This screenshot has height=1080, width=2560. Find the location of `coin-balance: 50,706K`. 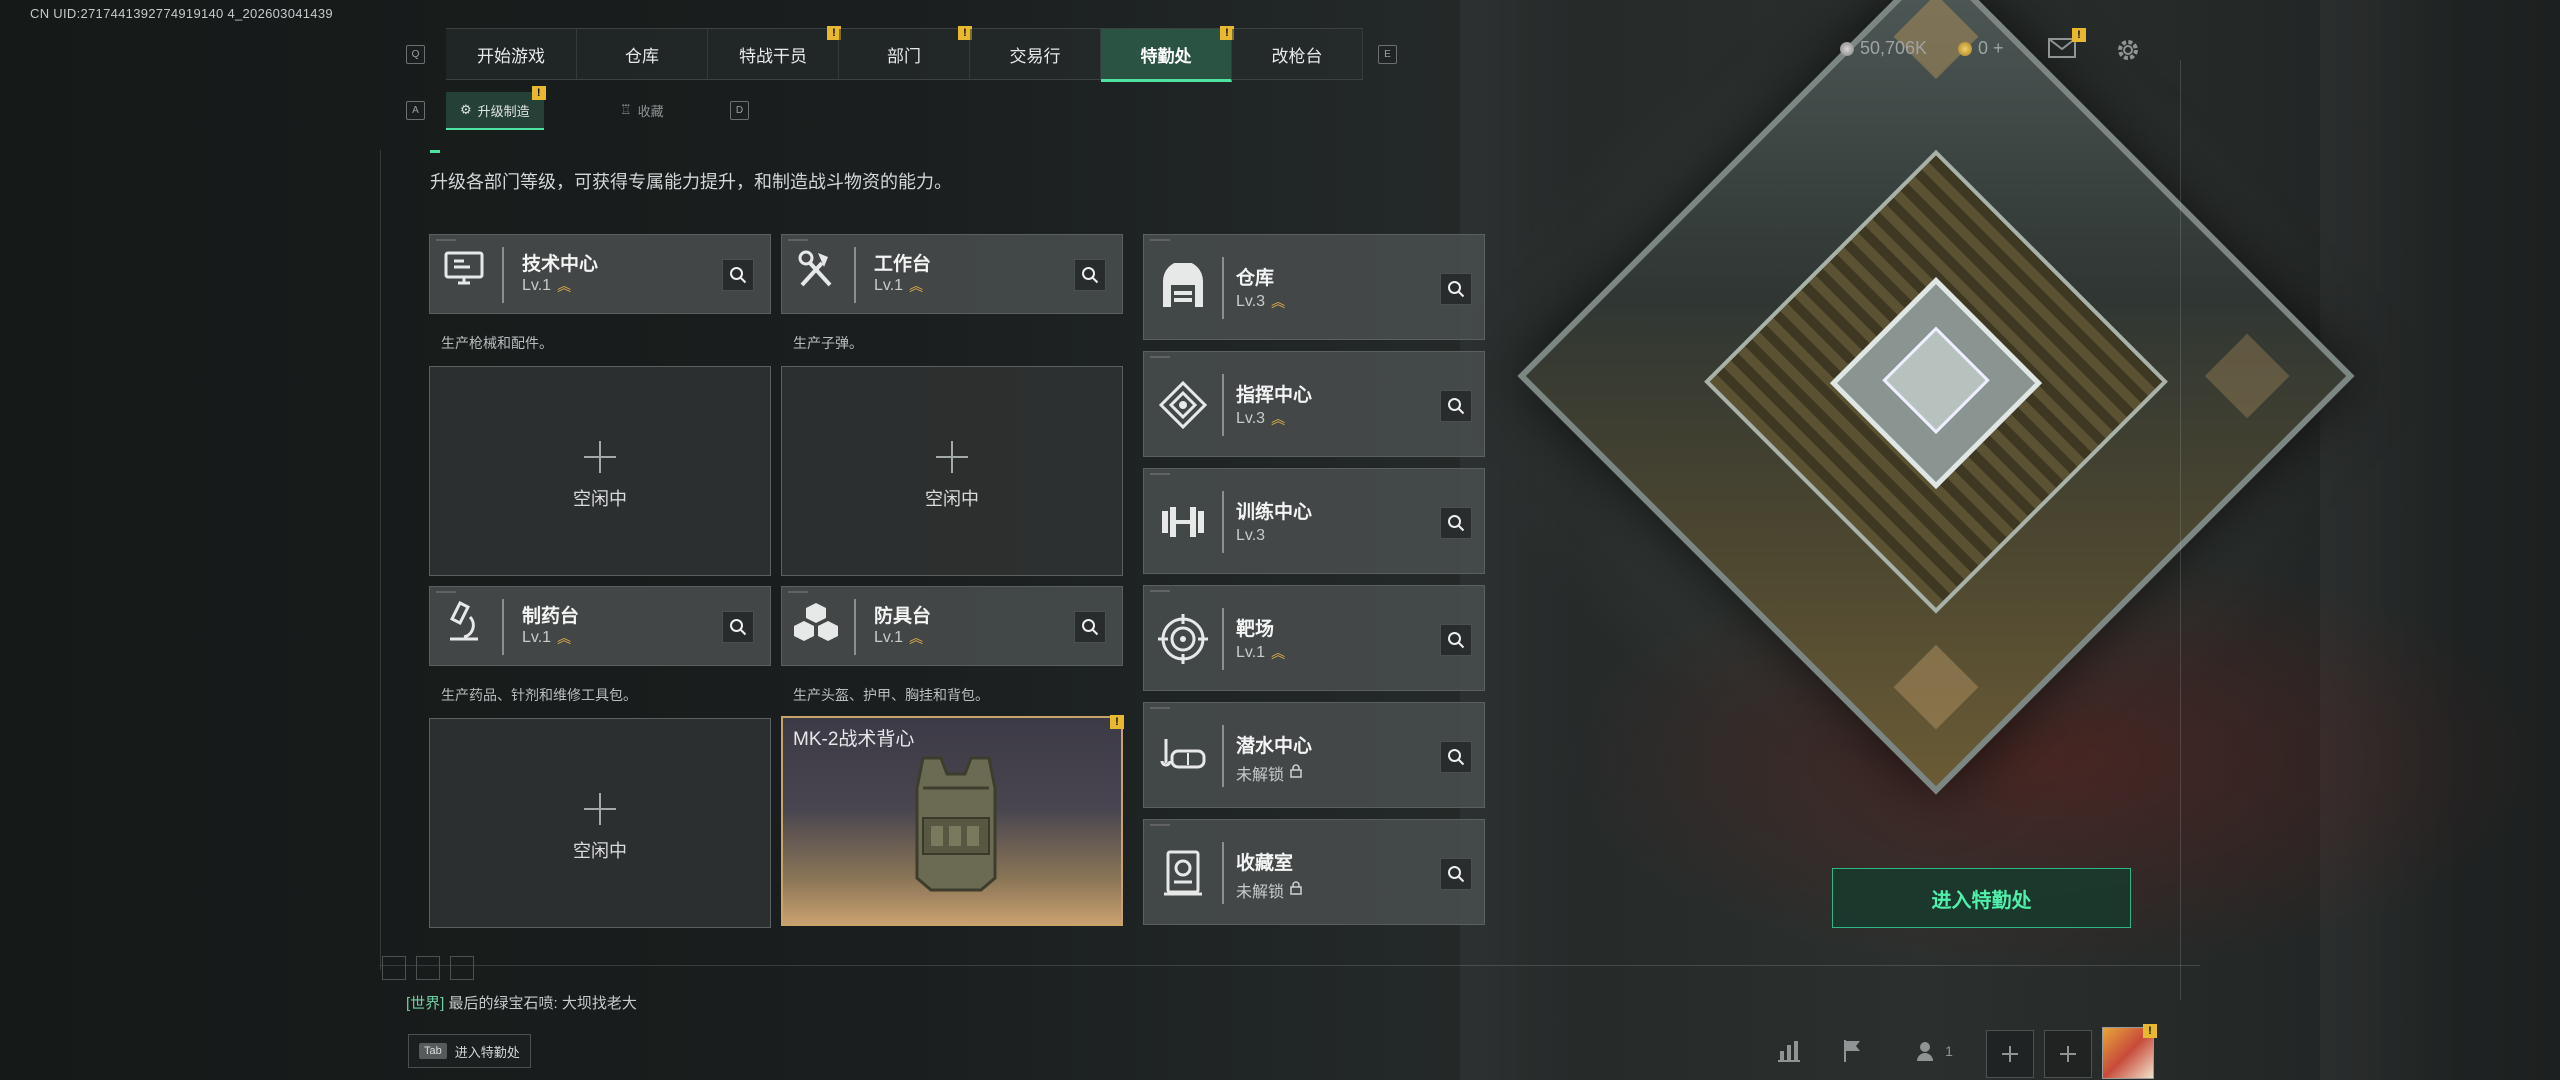

coin-balance: 50,706K is located at coordinates (1883, 48).